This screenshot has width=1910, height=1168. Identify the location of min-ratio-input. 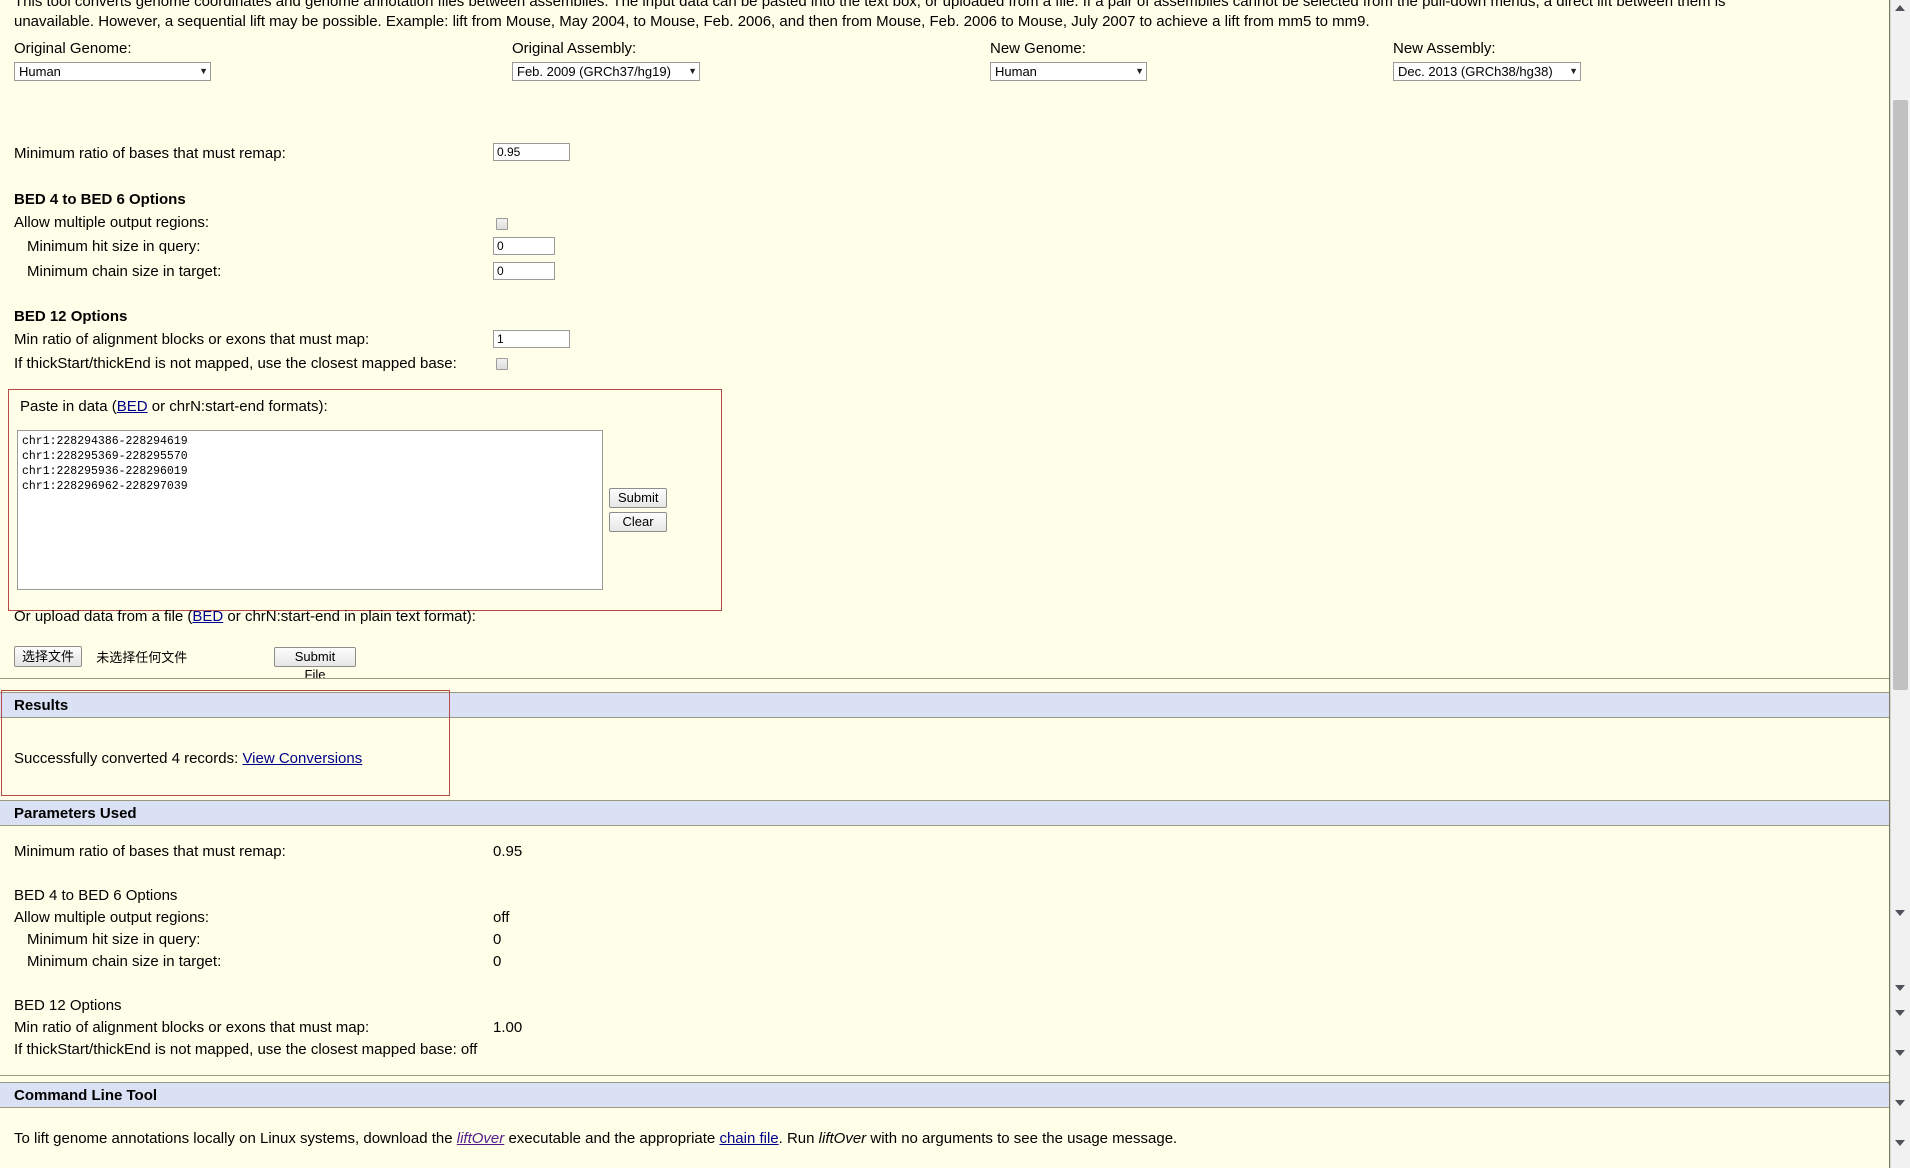
(531, 152).